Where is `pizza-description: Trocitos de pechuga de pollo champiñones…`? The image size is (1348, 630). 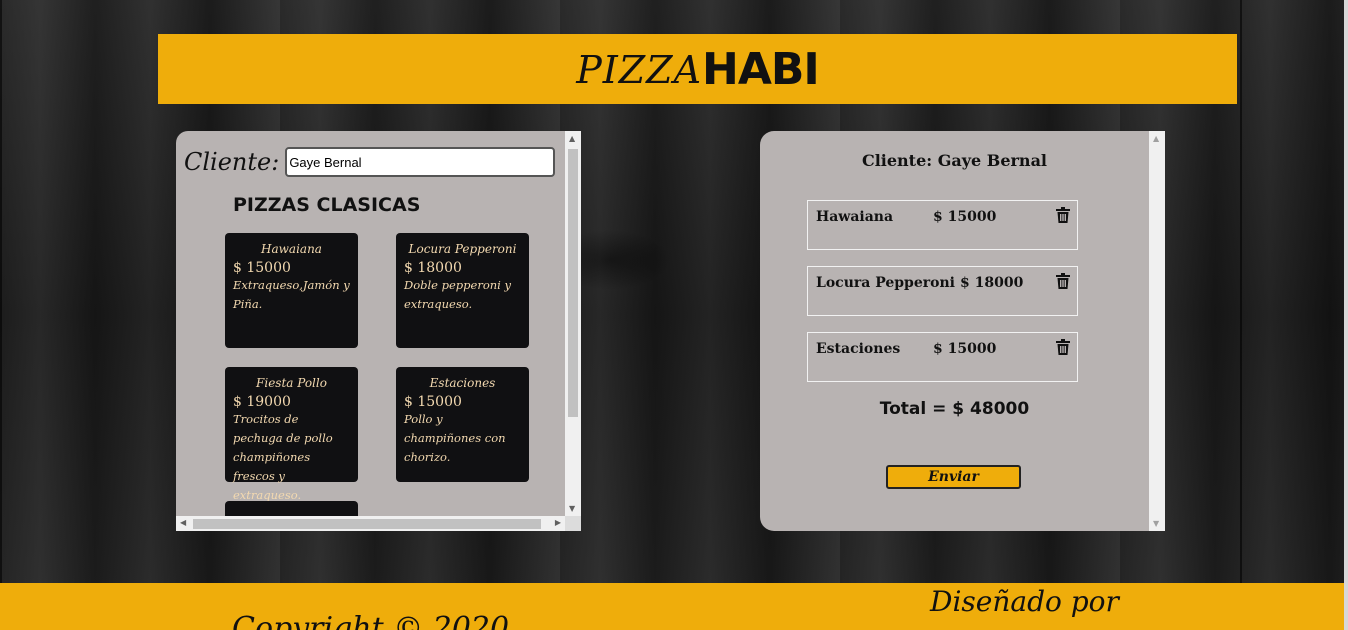
pizza-description: Trocitos de pechuga de pollo champiñones… is located at coordinates (283, 457).